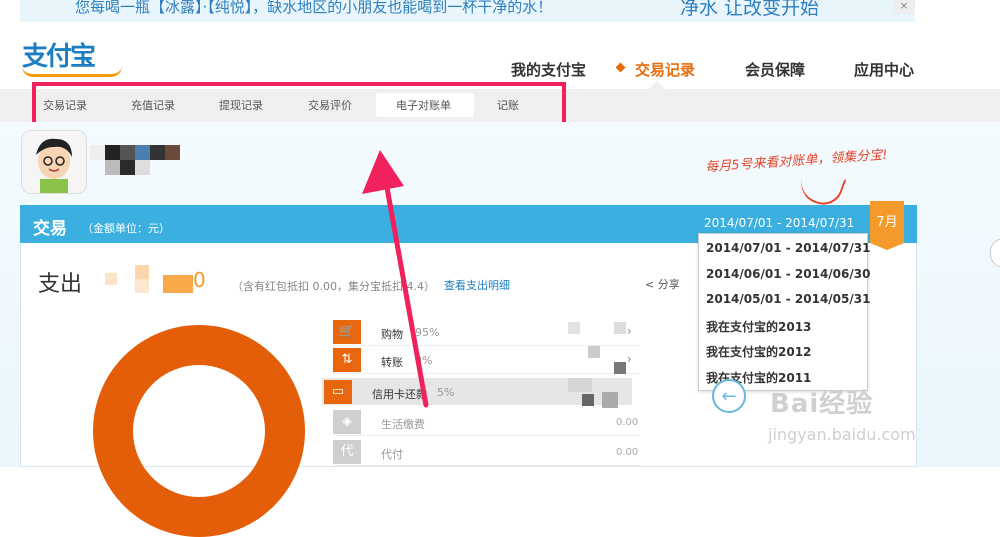 The width and height of the screenshot is (1000, 537). I want to click on category-label: 代付, so click(392, 454).